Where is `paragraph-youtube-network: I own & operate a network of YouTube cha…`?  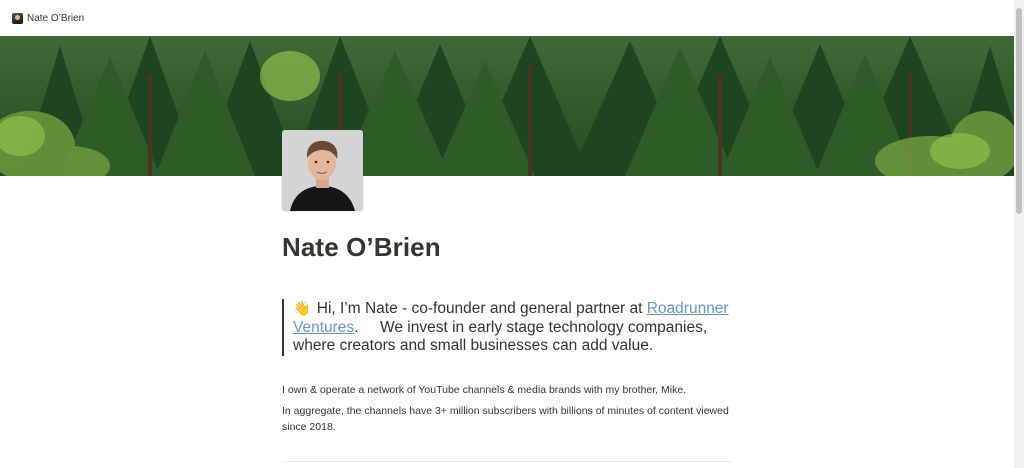 paragraph-youtube-network: I own & operate a network of YouTube cha… is located at coordinates (484, 390).